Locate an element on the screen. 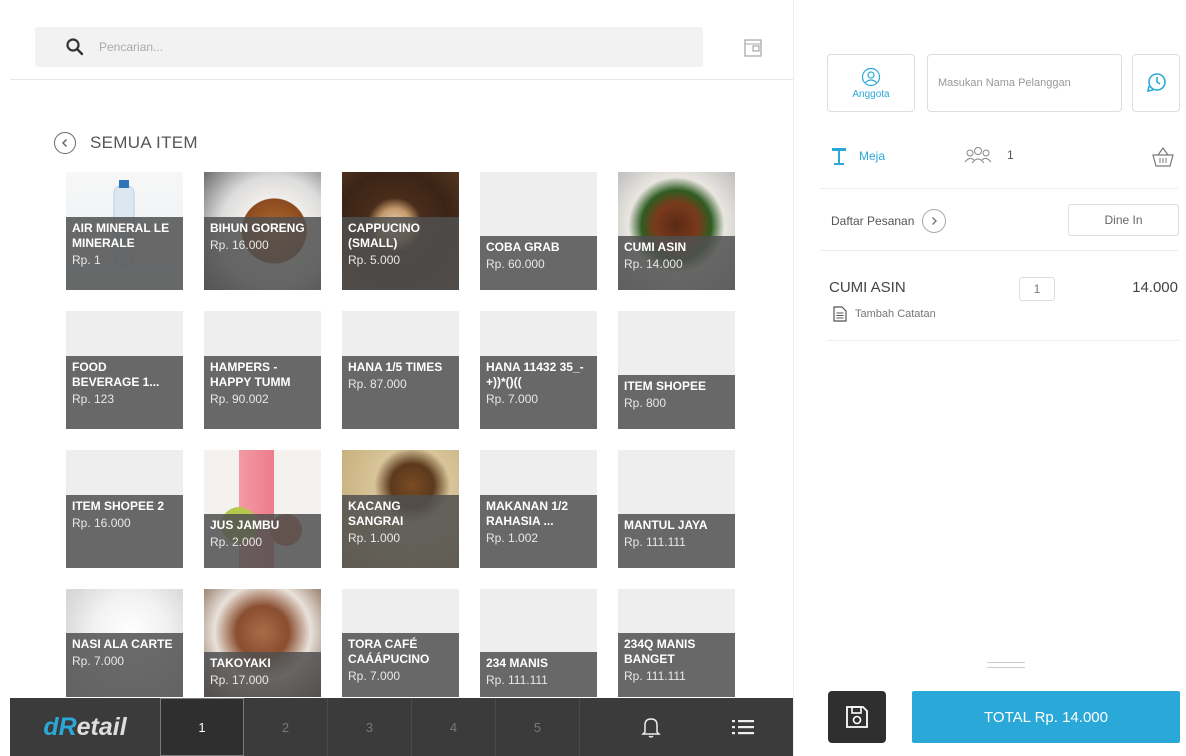  item-name: CAPPUCINO (SMALL) is located at coordinates (384, 235).